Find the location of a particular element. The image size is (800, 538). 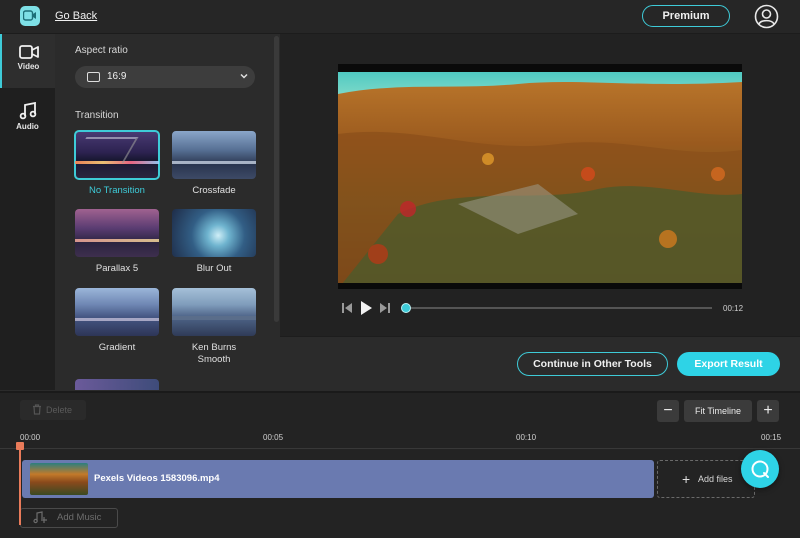

video-clip: Pexels Videos 1583096.mp4 is located at coordinates (338, 479).